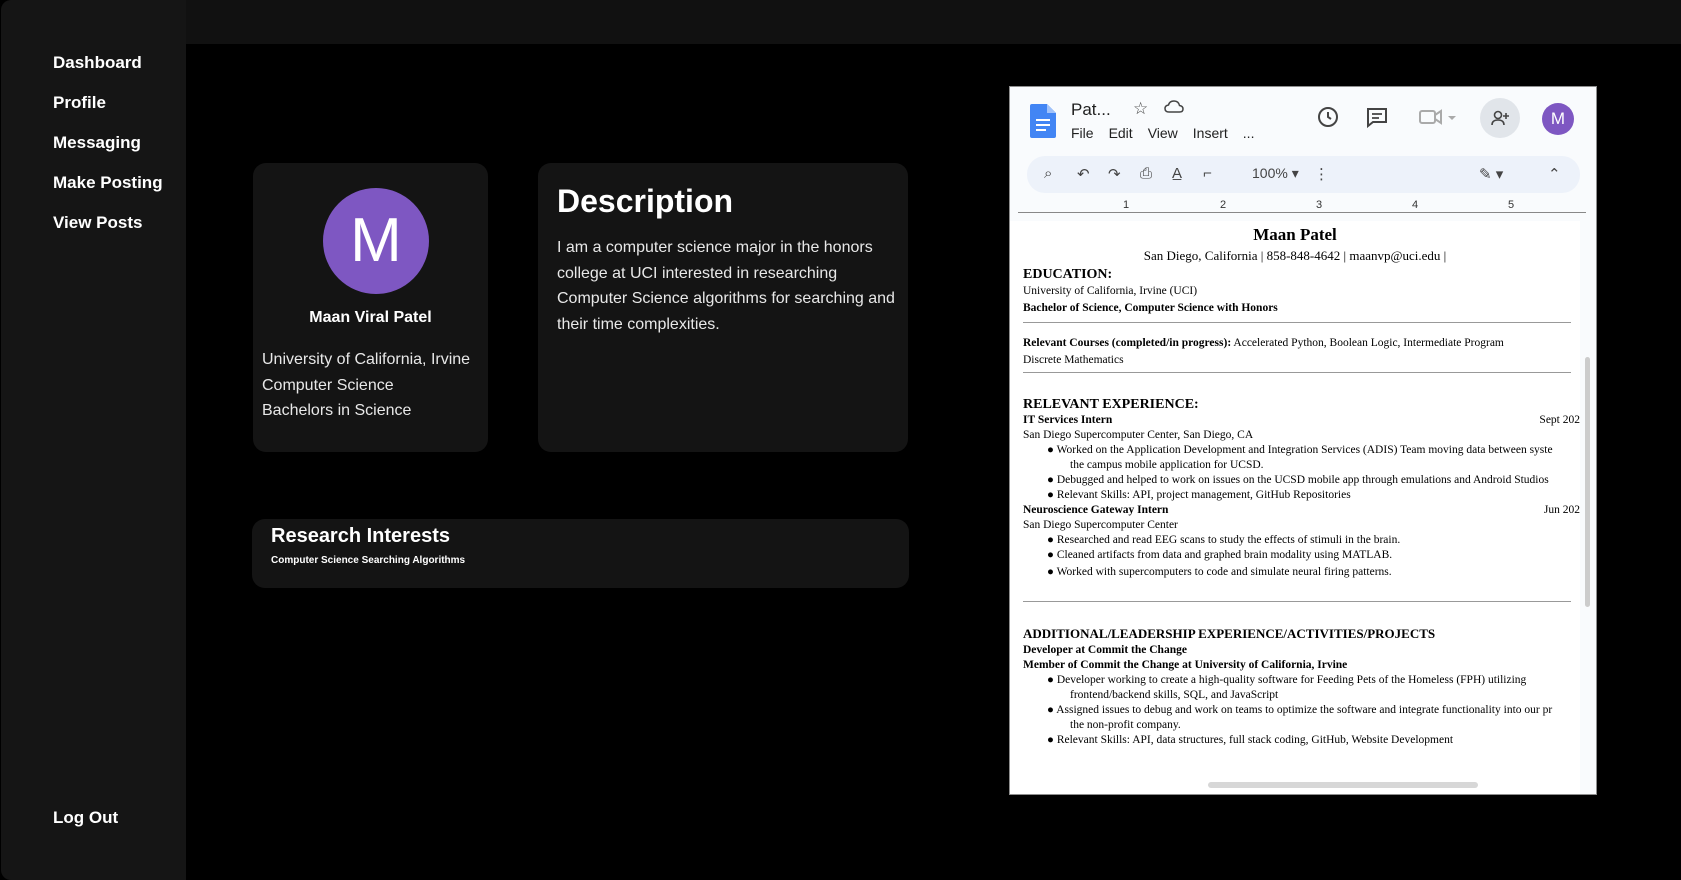 This screenshot has width=1681, height=880. Describe the element at coordinates (108, 142) in the screenshot. I see `nav-messaging: Messaging` at that location.